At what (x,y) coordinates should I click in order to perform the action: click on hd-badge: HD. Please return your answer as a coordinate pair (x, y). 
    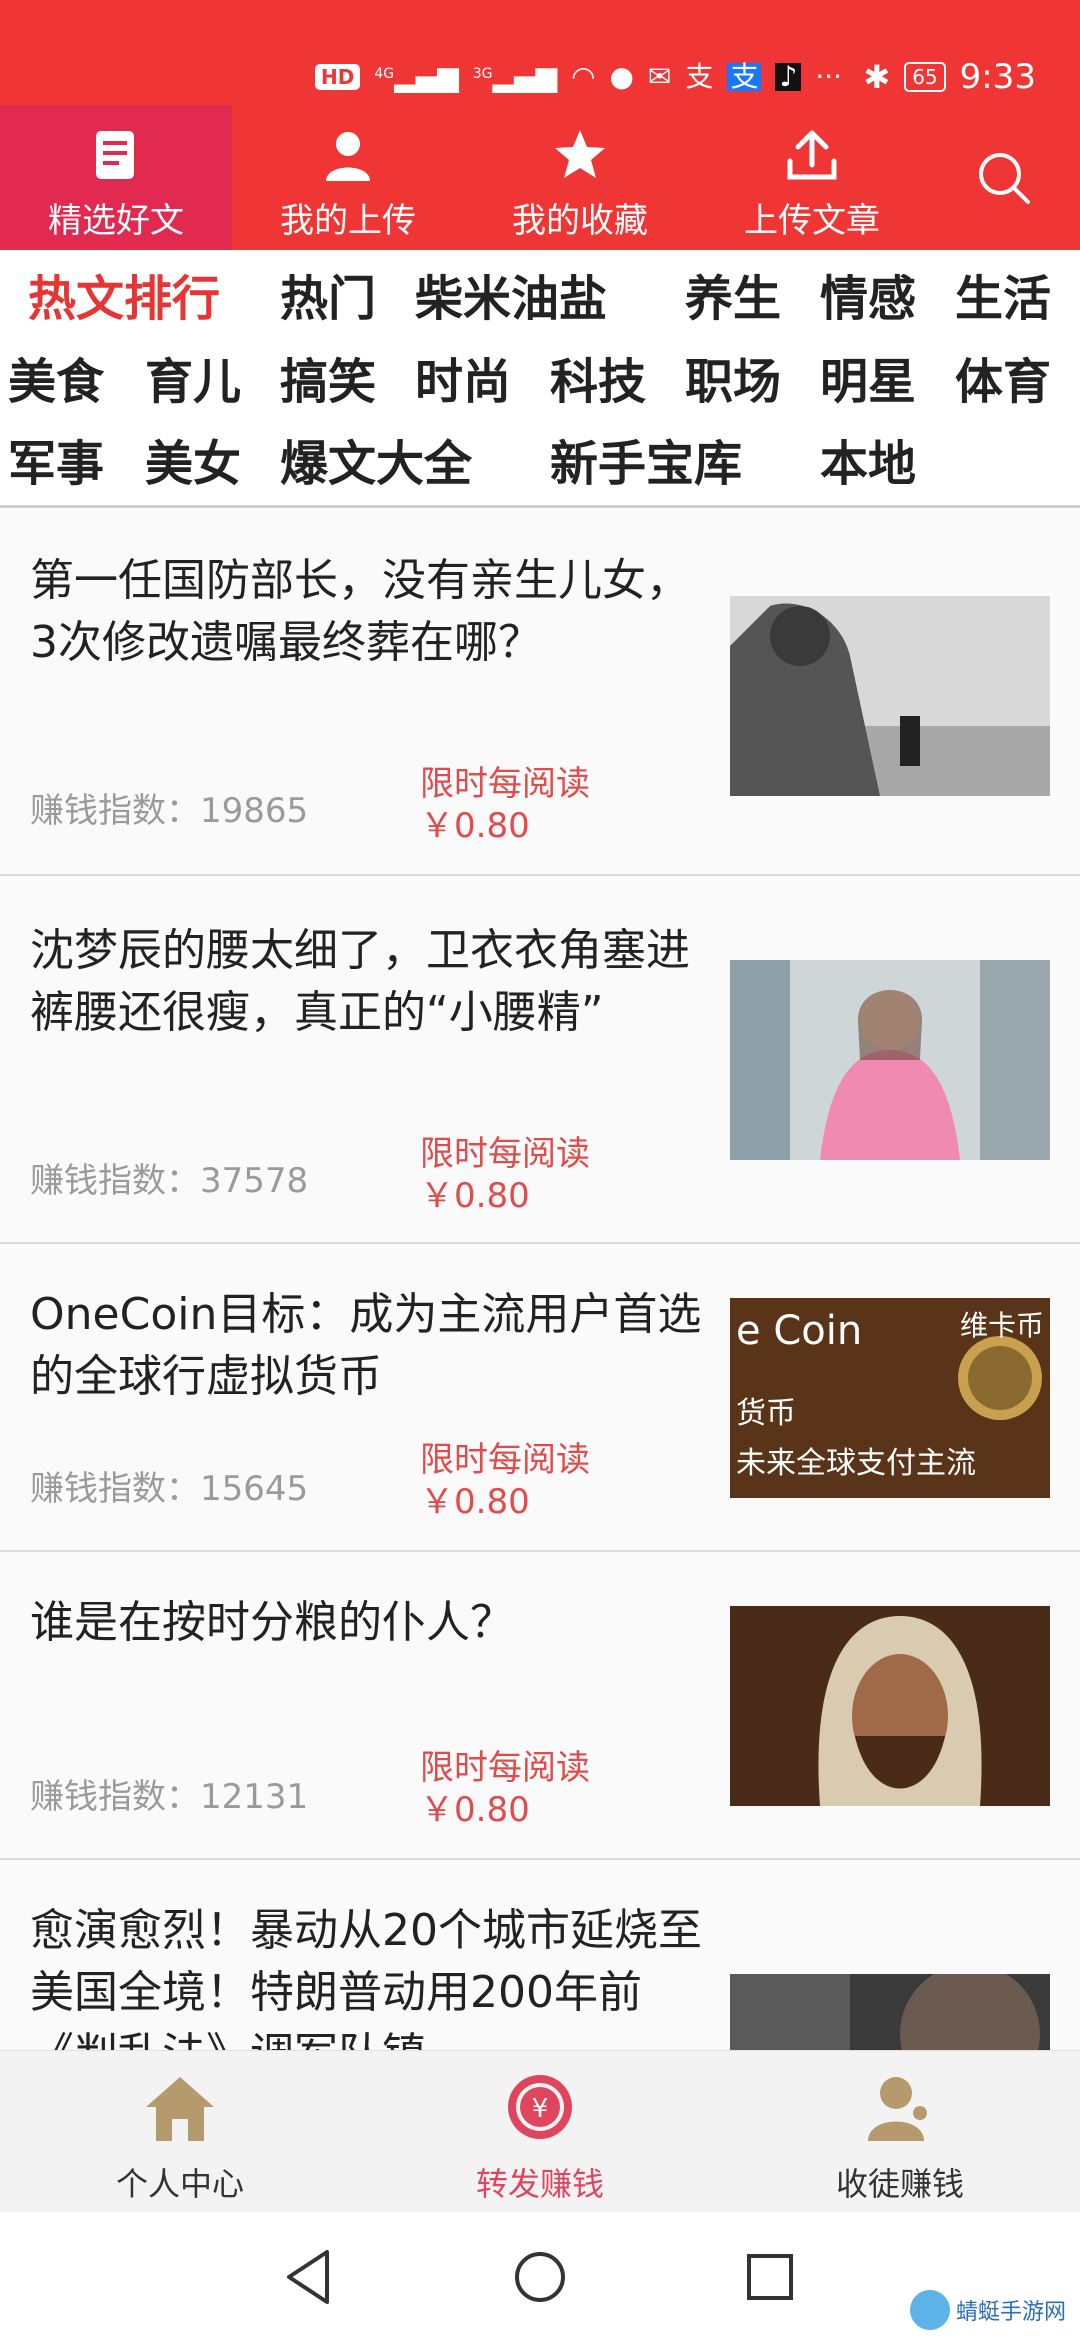
    Looking at the image, I should click on (338, 77).